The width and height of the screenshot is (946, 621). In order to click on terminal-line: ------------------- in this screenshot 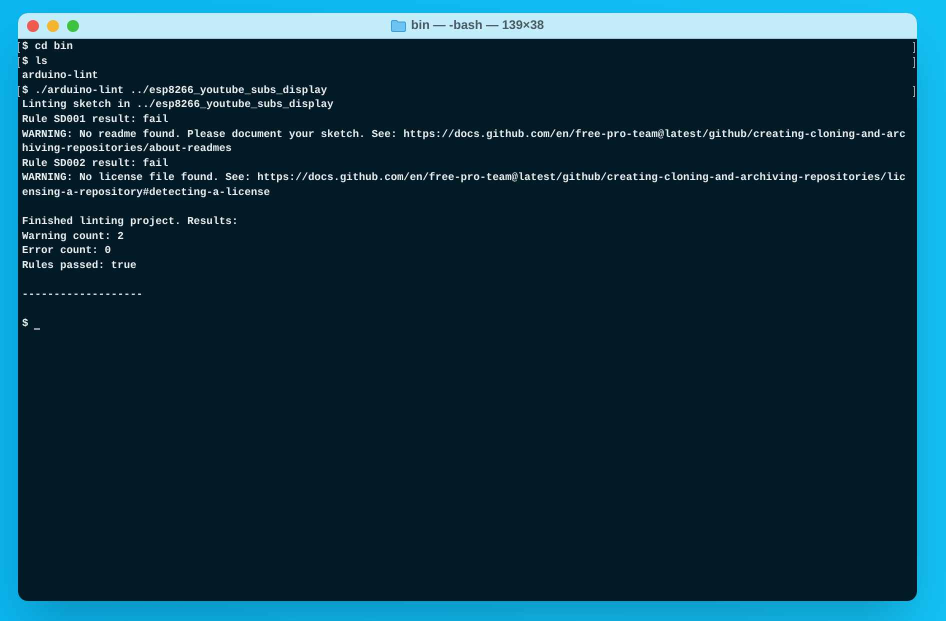, I will do `click(82, 295)`.